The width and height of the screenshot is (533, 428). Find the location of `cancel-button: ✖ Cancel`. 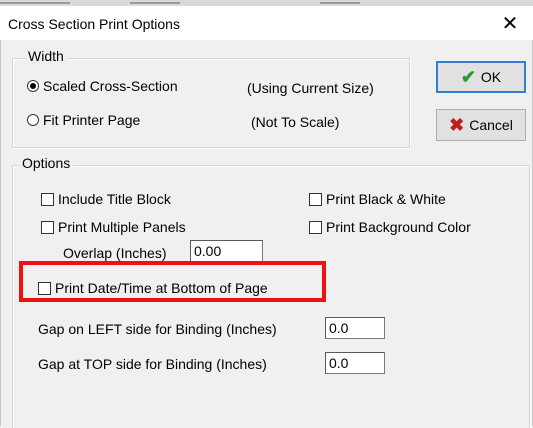

cancel-button: ✖ Cancel is located at coordinates (481, 125).